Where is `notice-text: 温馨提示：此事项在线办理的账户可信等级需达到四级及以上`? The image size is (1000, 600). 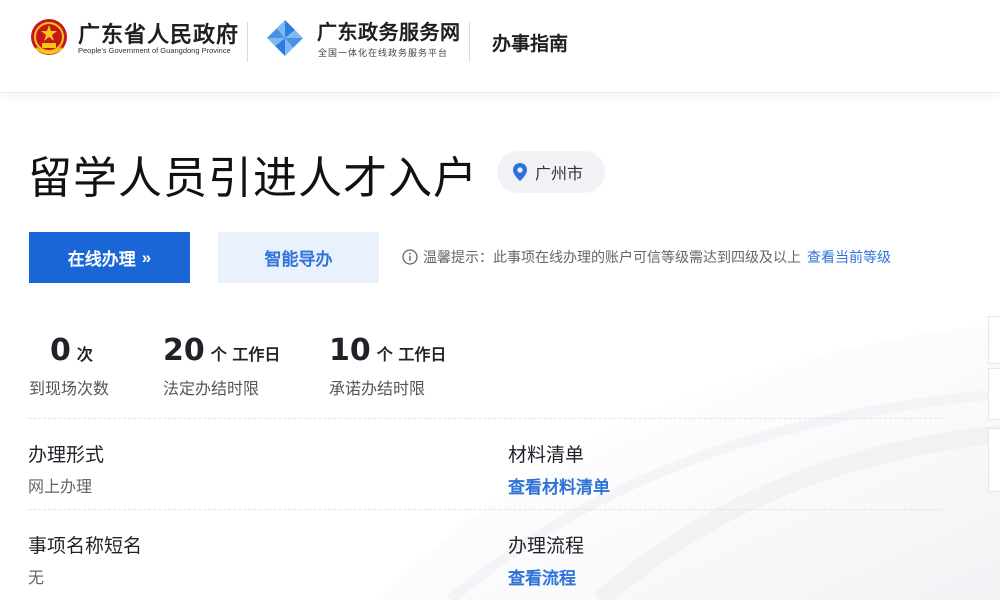 notice-text: 温馨提示：此事项在线办理的账户可信等级需达到四级及以上 is located at coordinates (612, 258).